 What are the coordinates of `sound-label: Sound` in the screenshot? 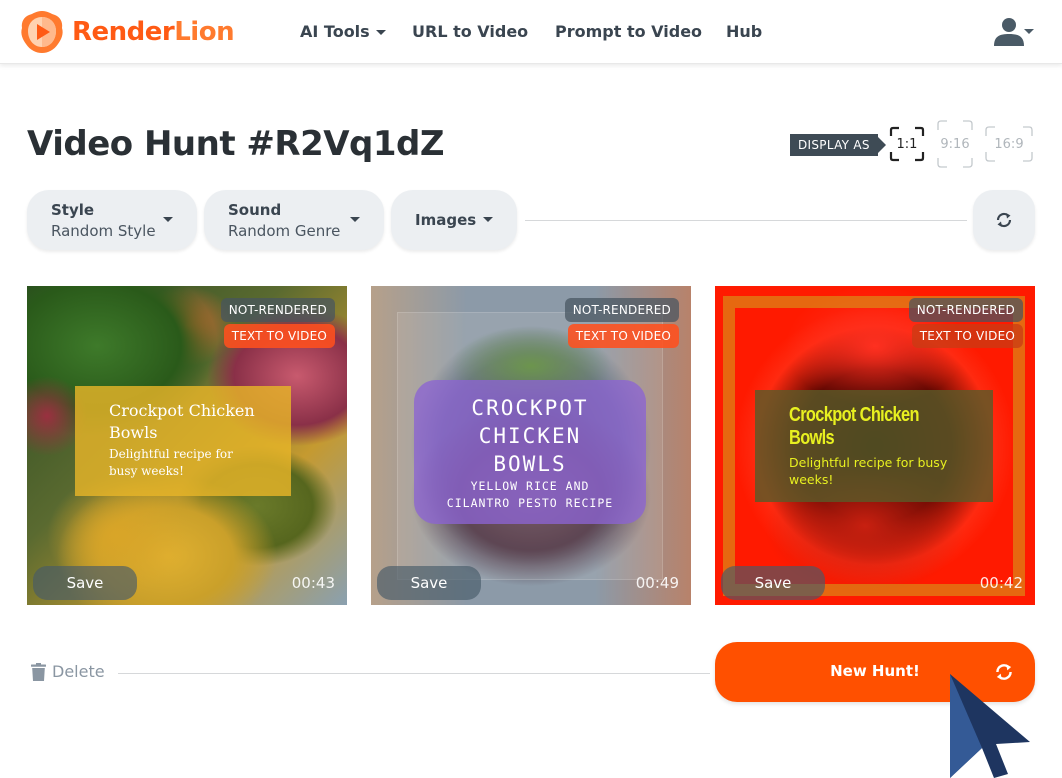 It's located at (255, 210).